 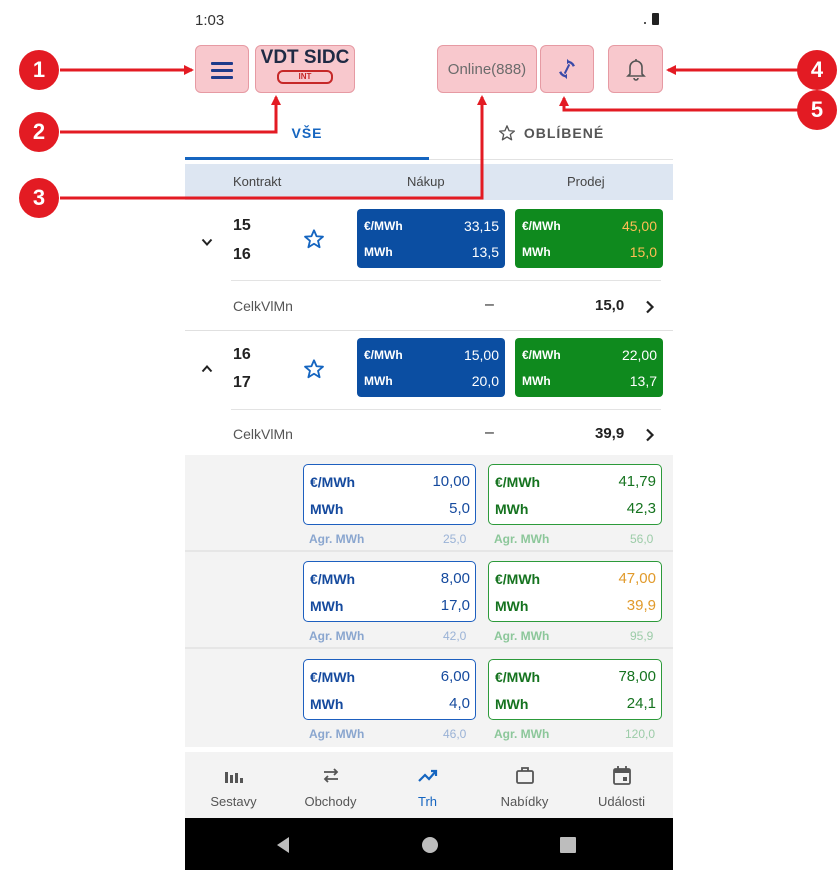 I want to click on depth-buy-agr: 25,0, so click(x=455, y=539).